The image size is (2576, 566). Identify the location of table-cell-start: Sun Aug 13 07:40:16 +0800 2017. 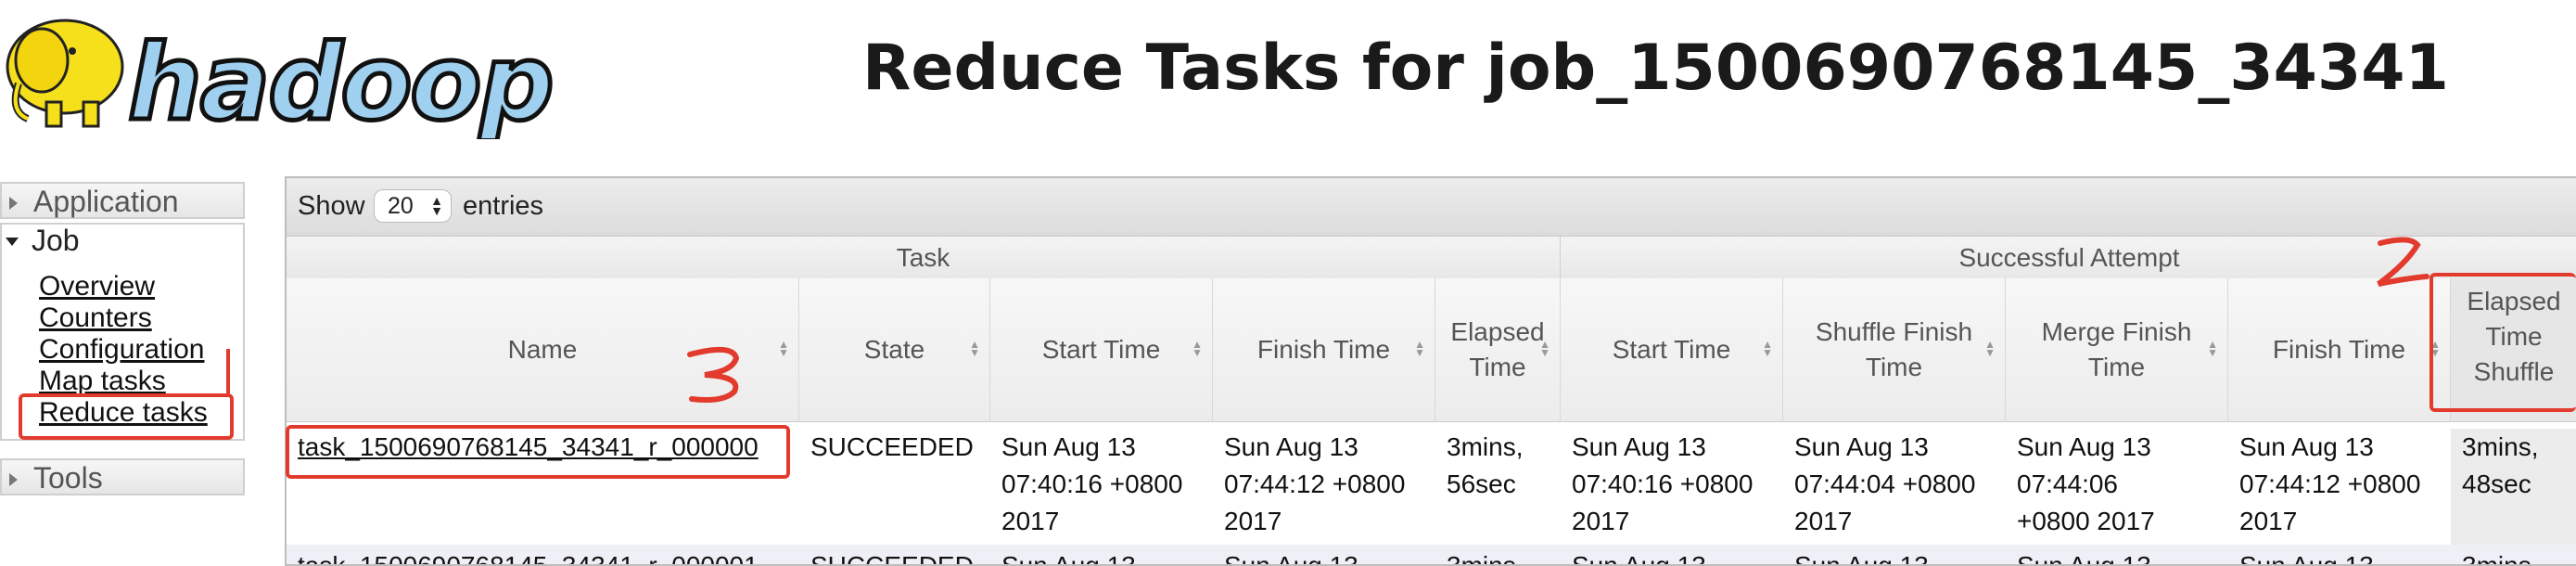
(1092, 484).